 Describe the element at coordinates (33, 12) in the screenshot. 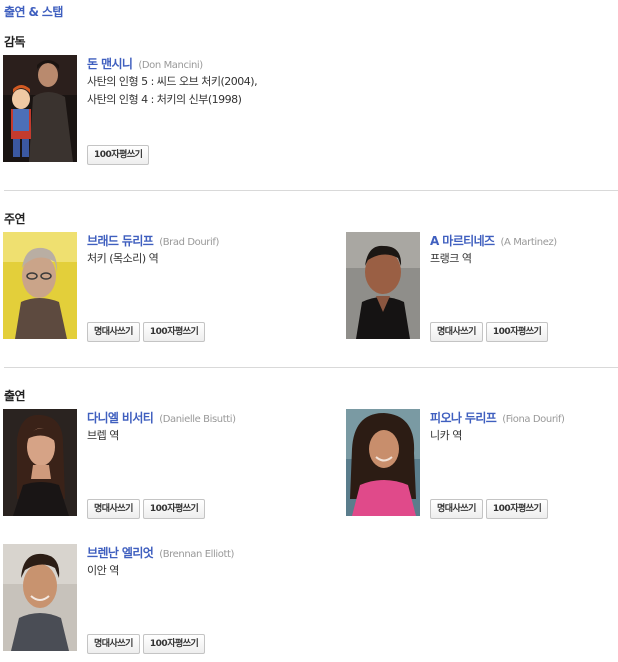

I see `page-title: 출연 & 스탭` at that location.